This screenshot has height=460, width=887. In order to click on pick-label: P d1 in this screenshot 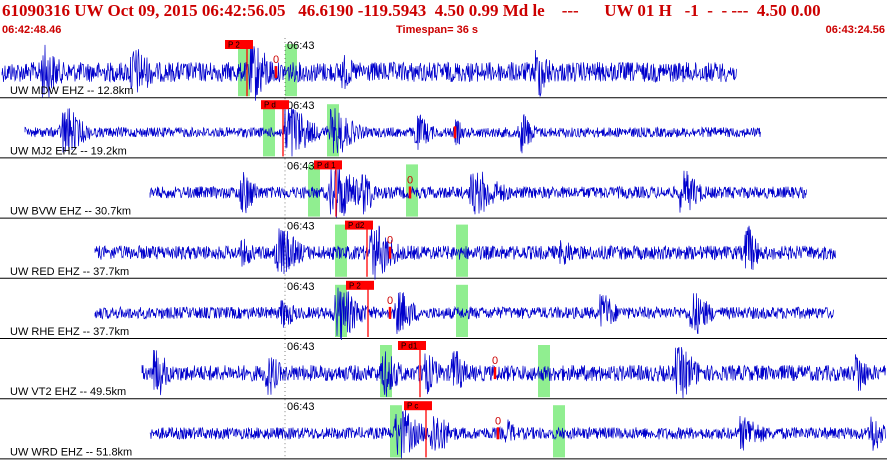, I will do `click(409, 346)`.